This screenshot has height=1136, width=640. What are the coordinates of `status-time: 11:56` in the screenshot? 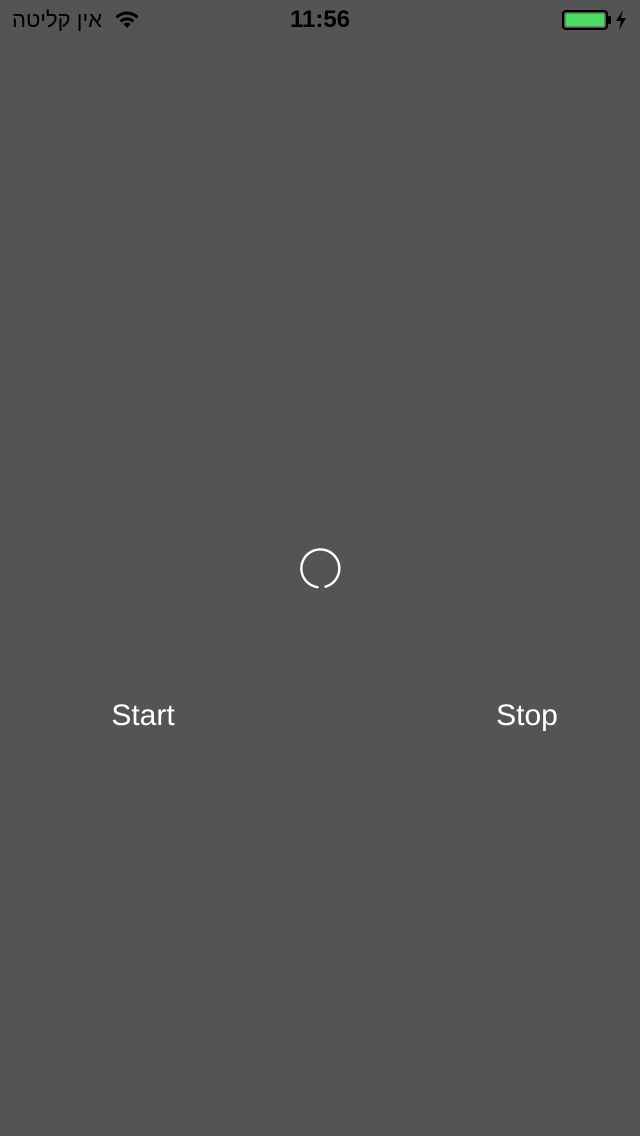 It's located at (320, 19).